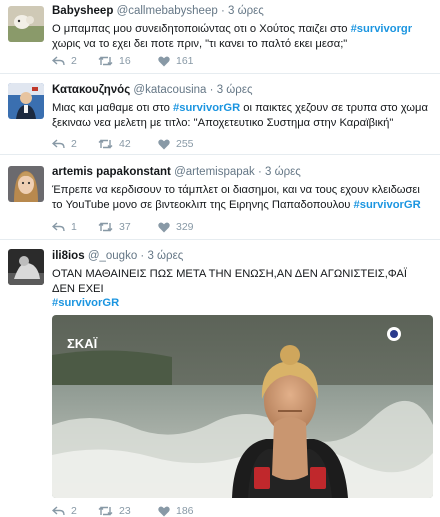  I want to click on user-handle: @artemispapak, so click(214, 172).